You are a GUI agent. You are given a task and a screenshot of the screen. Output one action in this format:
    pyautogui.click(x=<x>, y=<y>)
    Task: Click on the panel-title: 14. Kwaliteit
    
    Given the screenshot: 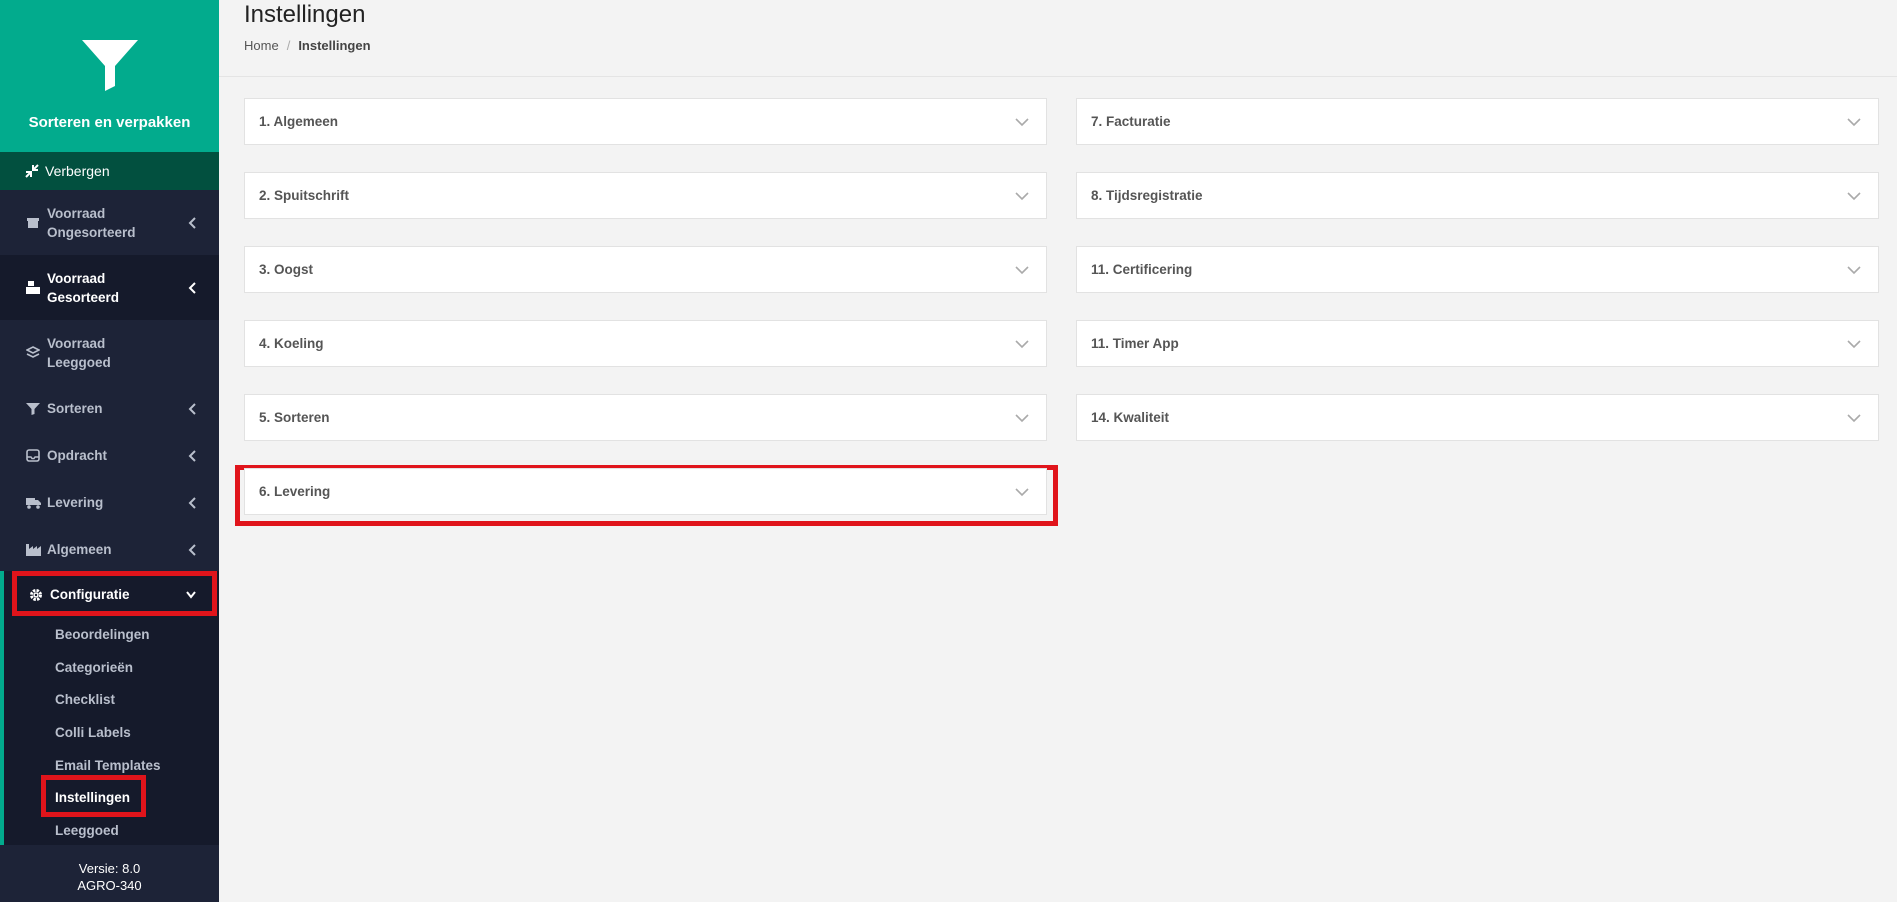 What is the action you would take?
    pyautogui.click(x=1130, y=417)
    